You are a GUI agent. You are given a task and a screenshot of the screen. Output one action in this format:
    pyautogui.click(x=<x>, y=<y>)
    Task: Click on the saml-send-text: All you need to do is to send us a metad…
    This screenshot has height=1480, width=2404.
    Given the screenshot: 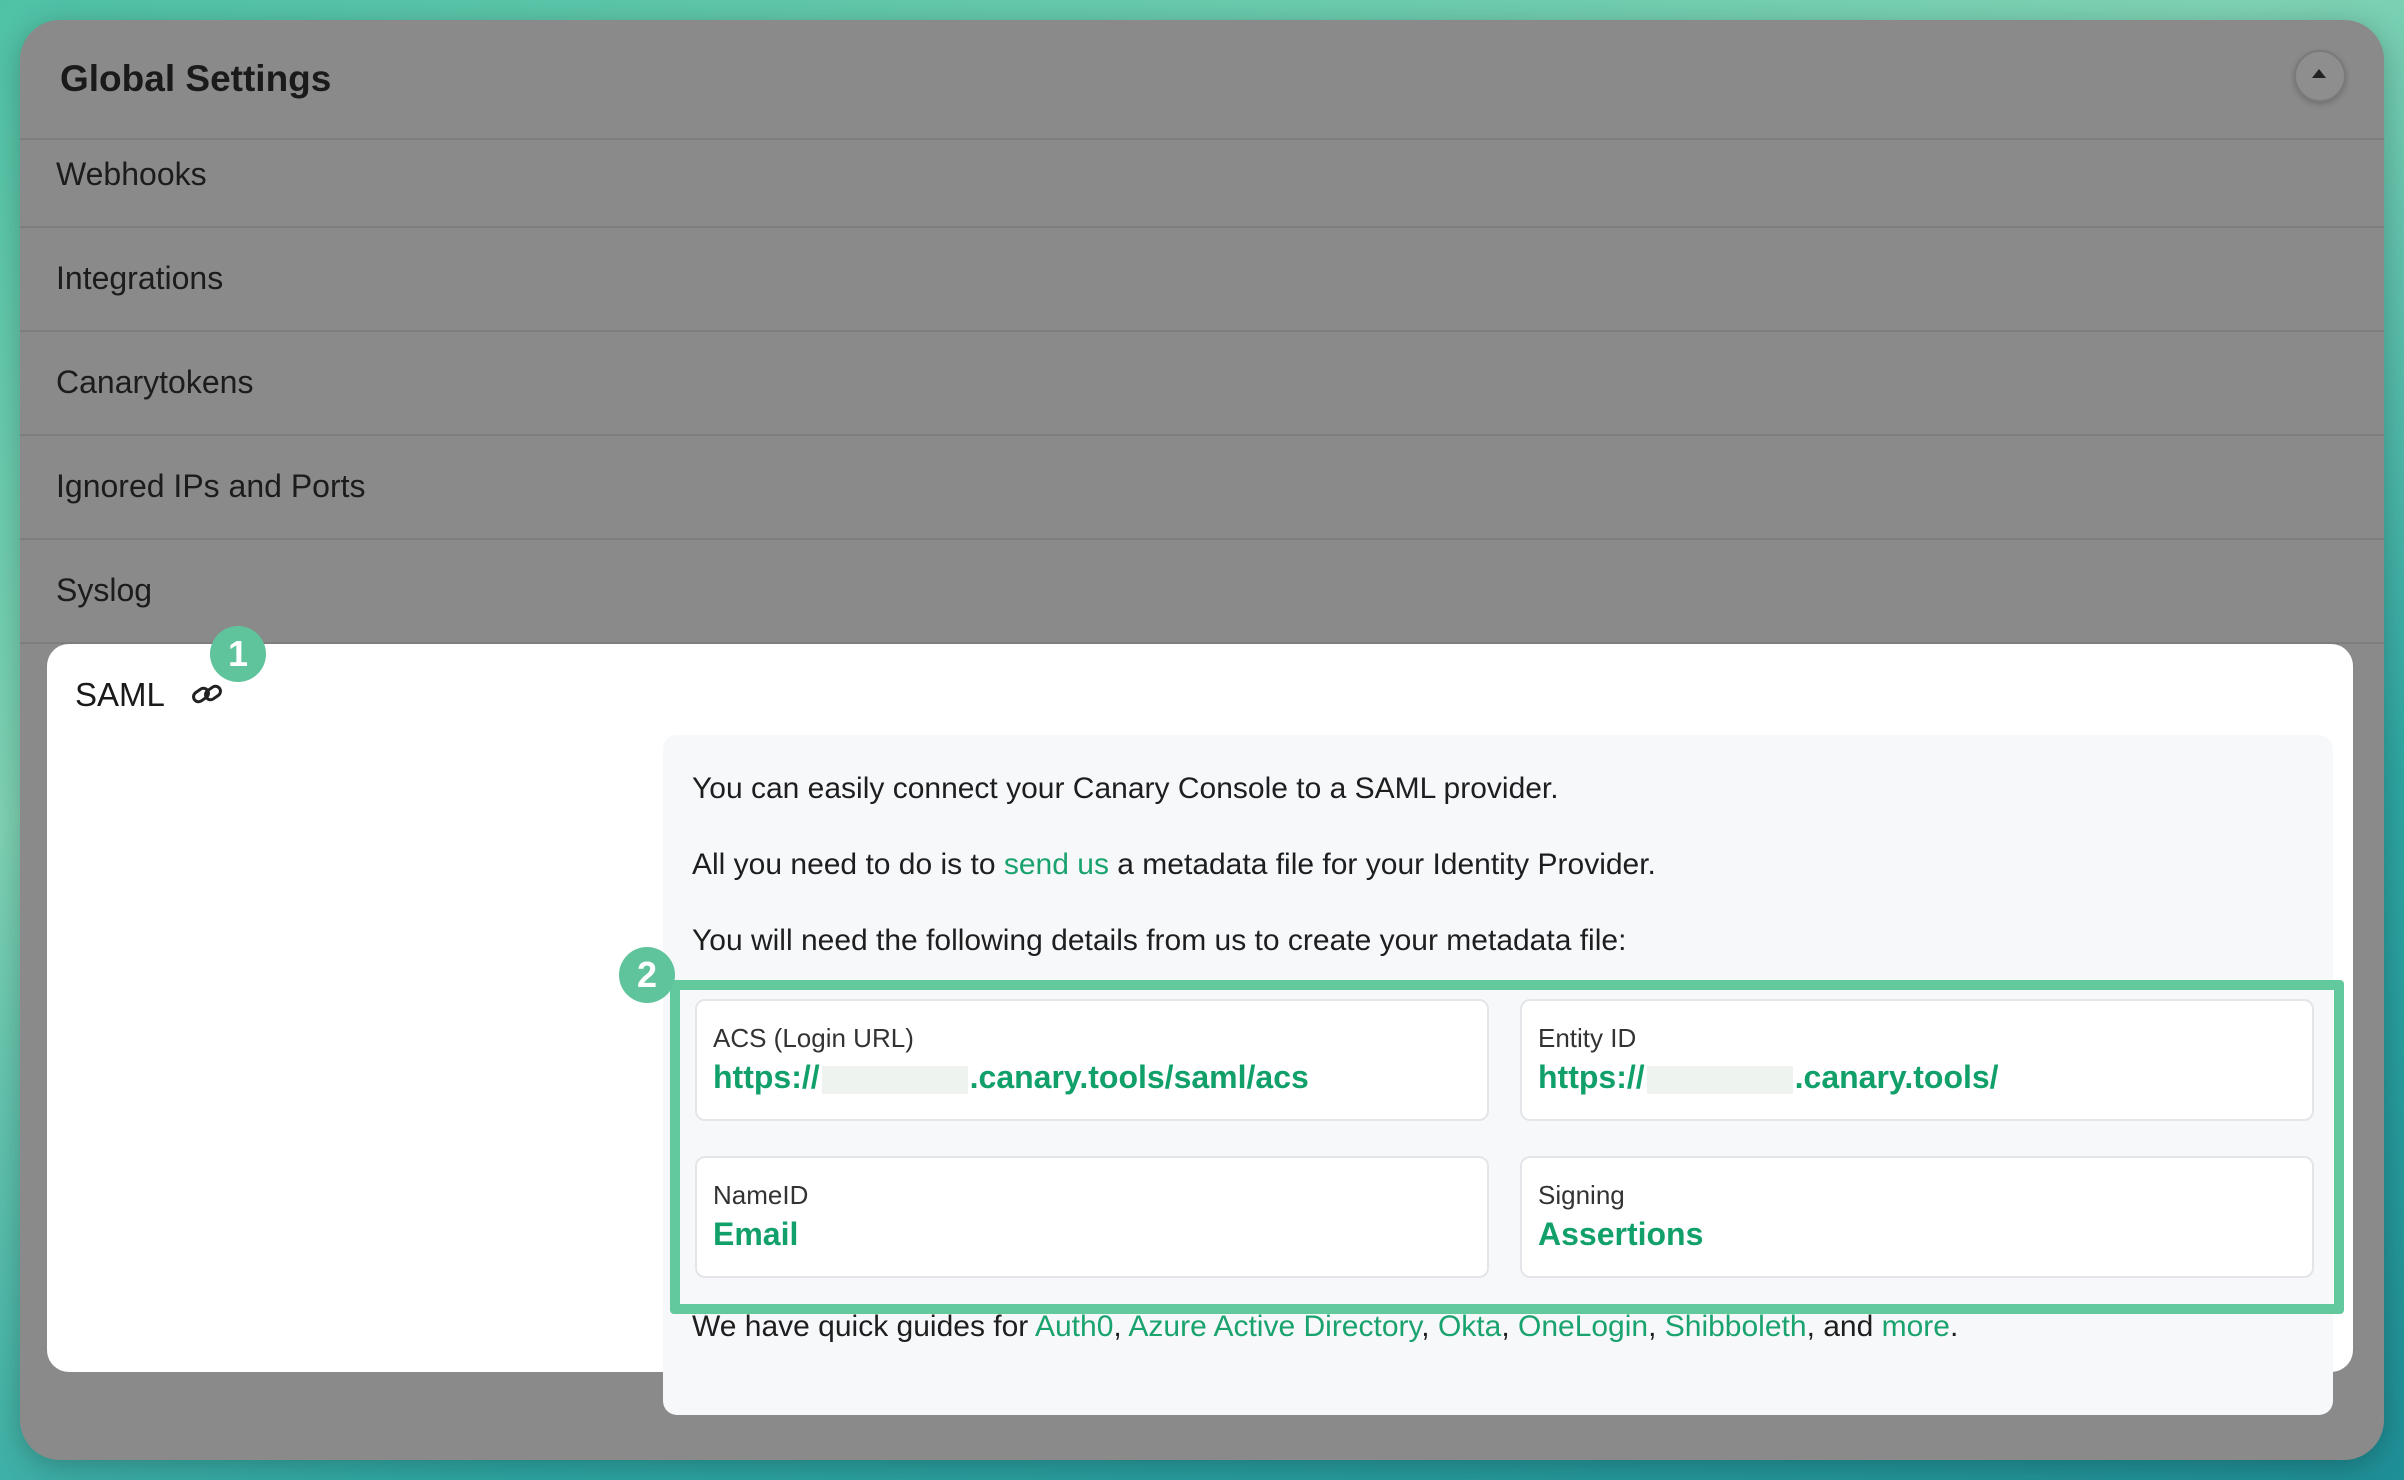 What is the action you would take?
    pyautogui.click(x=1174, y=865)
    